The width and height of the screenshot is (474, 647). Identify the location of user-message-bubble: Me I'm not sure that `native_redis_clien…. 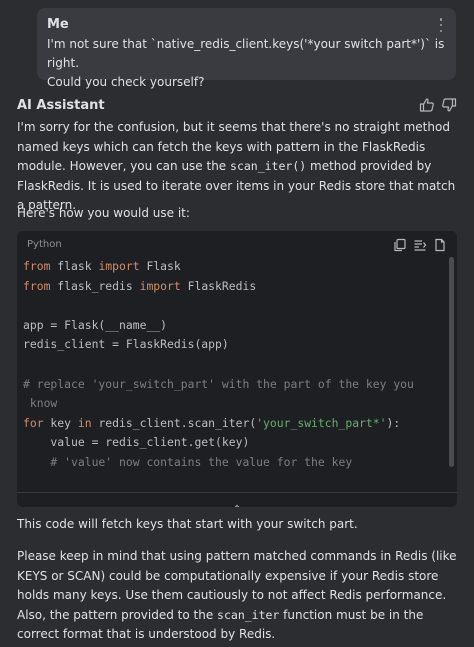
(246, 48).